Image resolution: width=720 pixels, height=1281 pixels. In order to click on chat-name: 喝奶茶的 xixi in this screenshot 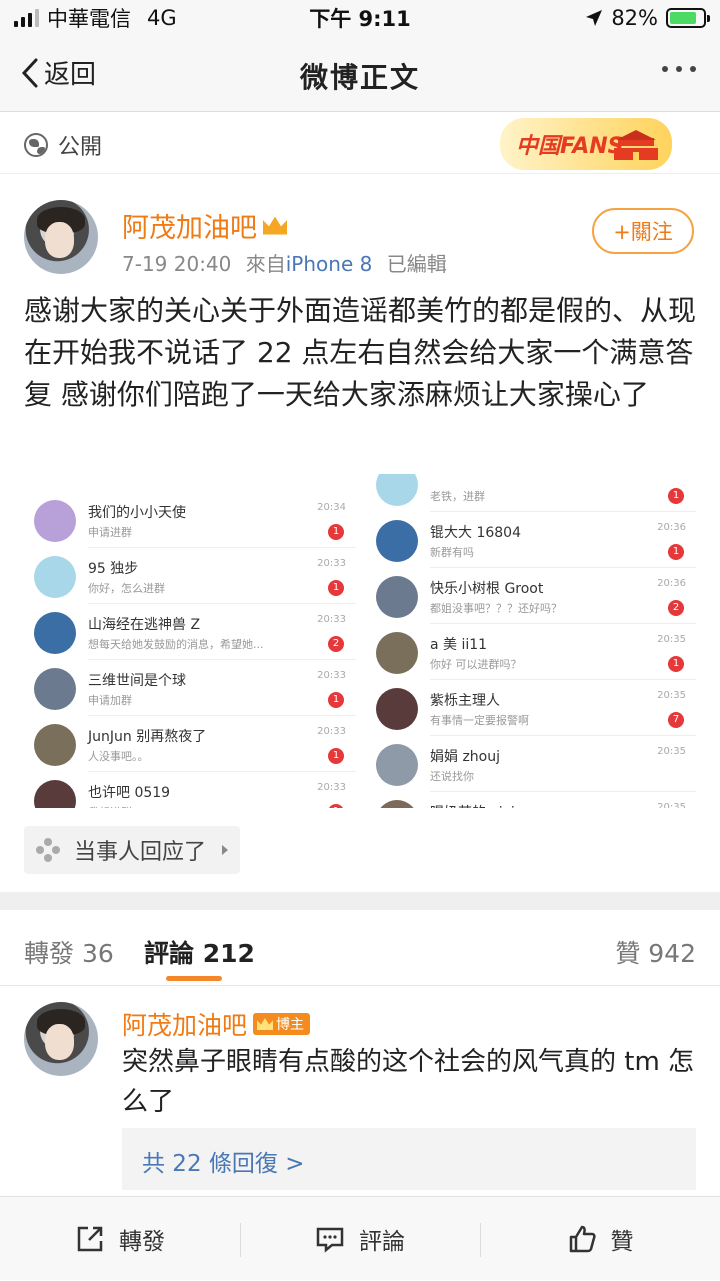, I will do `click(472, 805)`.